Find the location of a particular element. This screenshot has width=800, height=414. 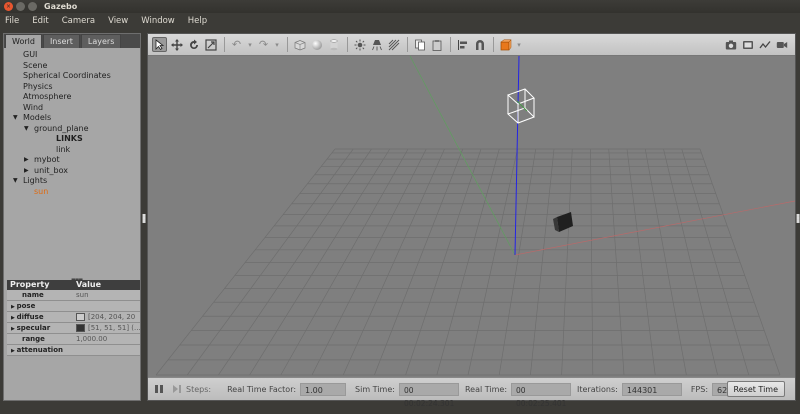

close-window-button: × is located at coordinates (8, 6).